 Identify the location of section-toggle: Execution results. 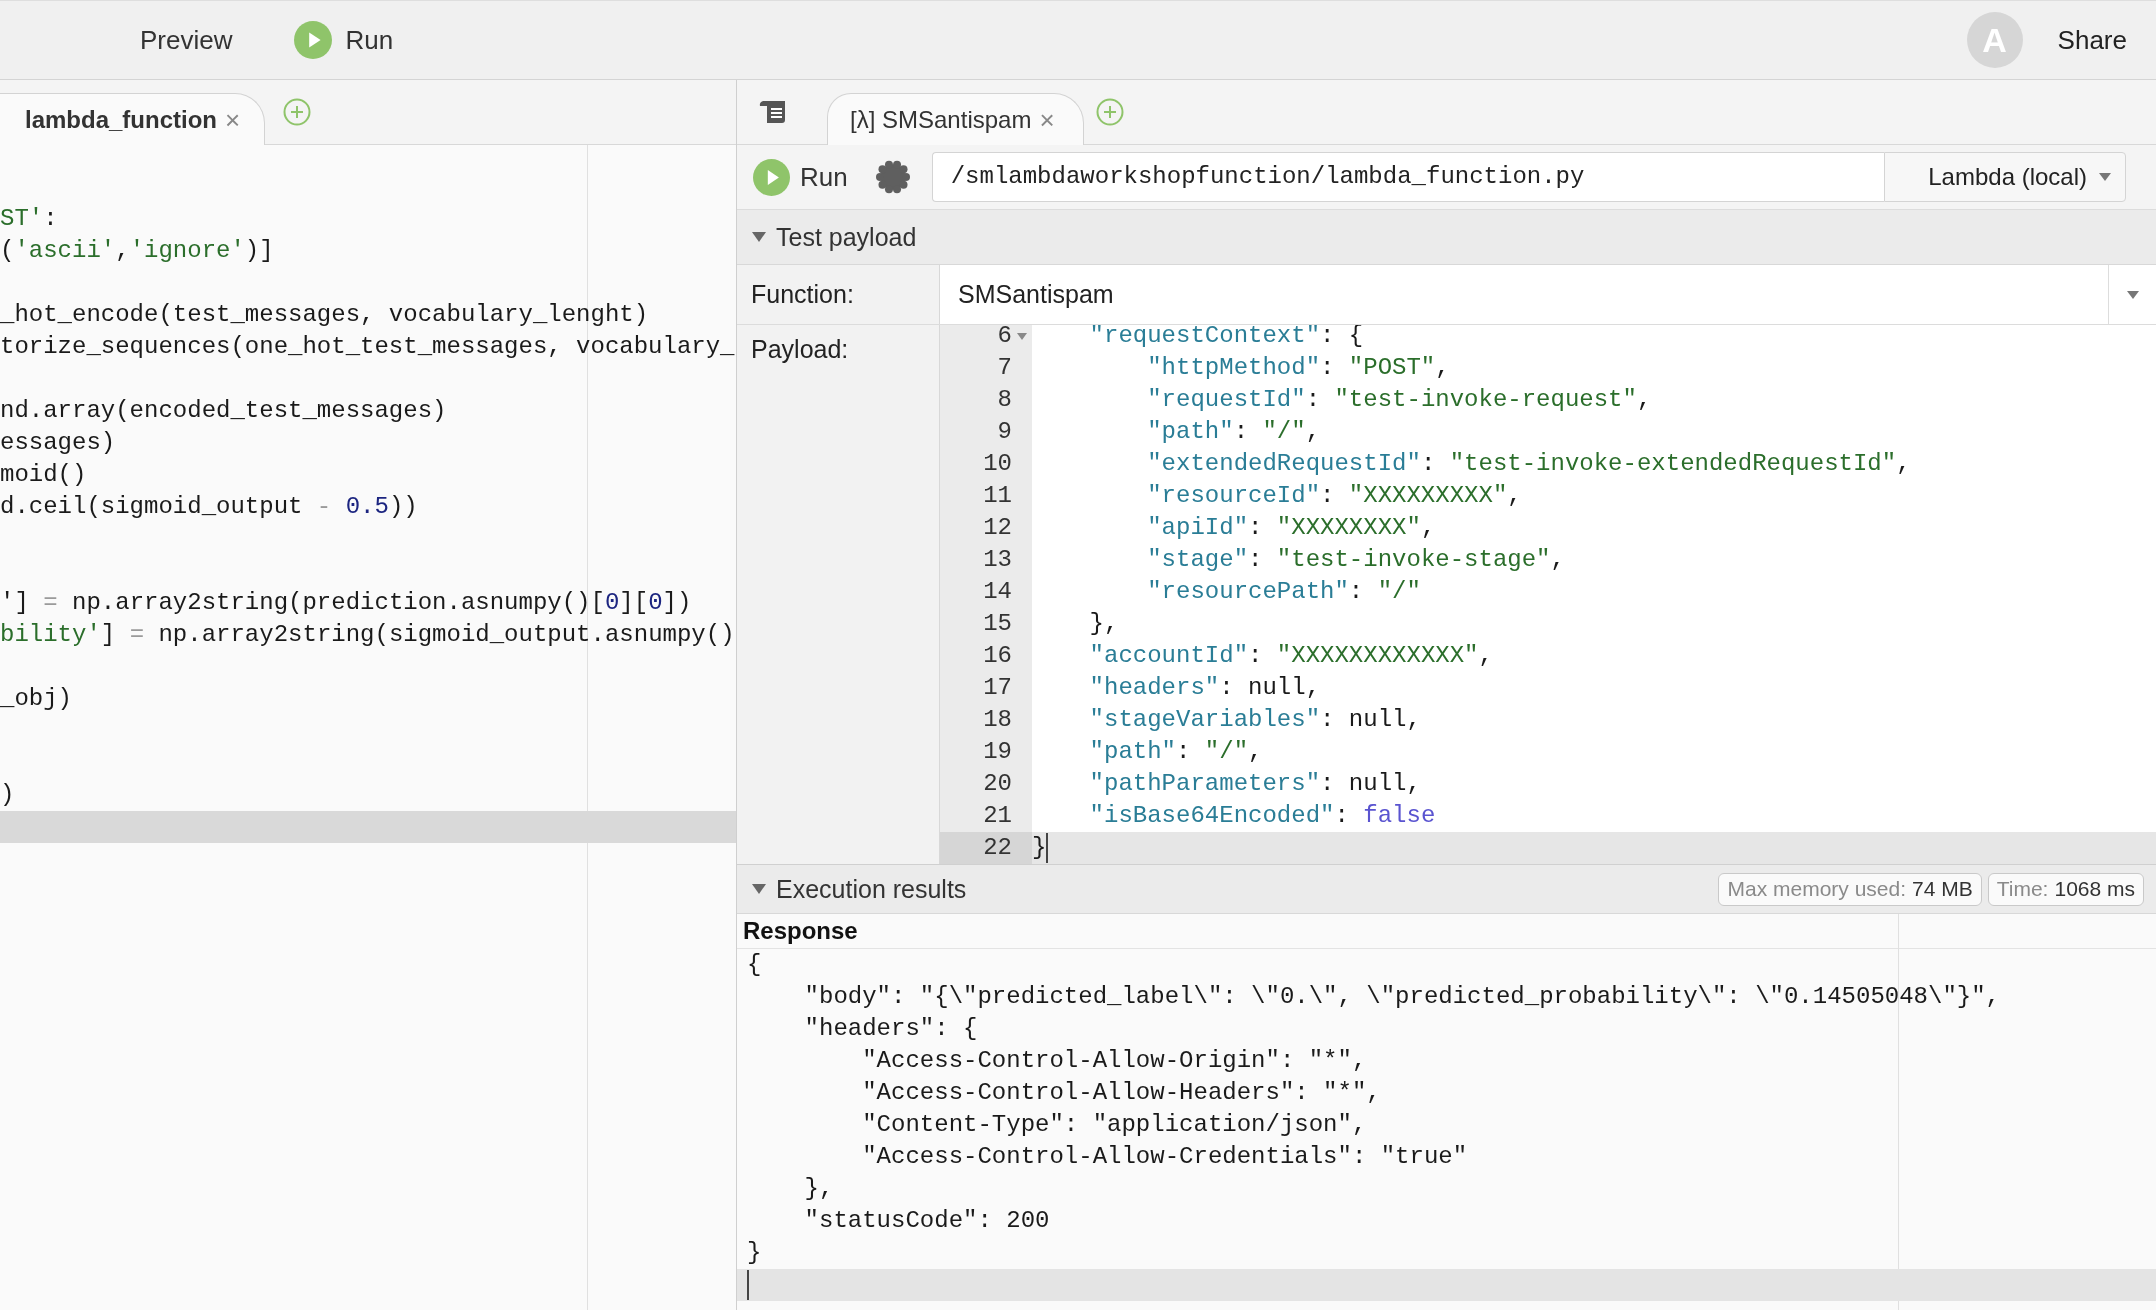
(859, 889).